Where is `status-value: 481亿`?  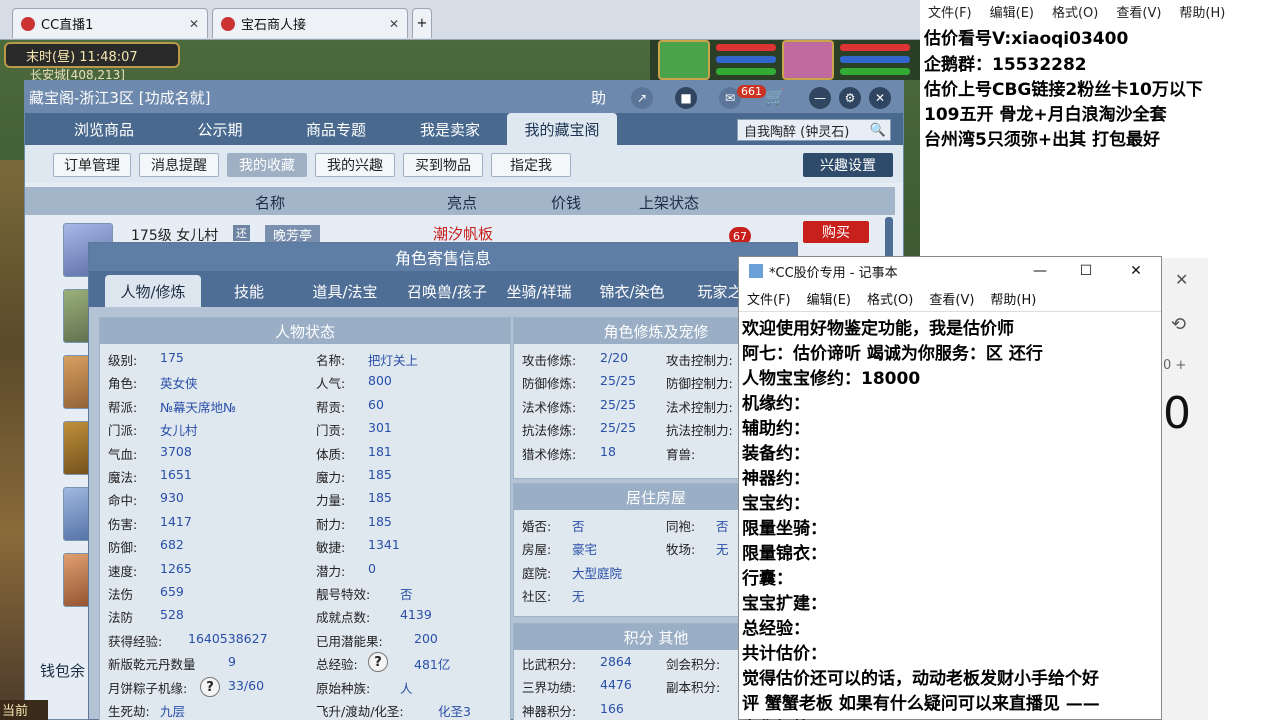
status-value: 481亿 is located at coordinates (432, 665).